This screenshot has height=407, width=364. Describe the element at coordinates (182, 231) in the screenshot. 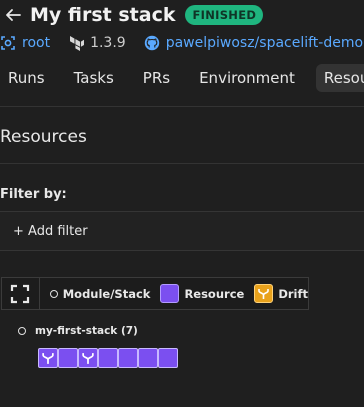

I see `filter-bar: + Add filter` at that location.